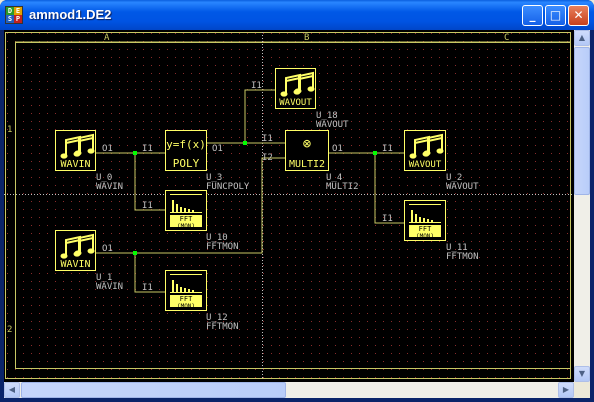 The image size is (594, 402). I want to click on horizontal-scrollbar: ◀ ▶, so click(289, 390).